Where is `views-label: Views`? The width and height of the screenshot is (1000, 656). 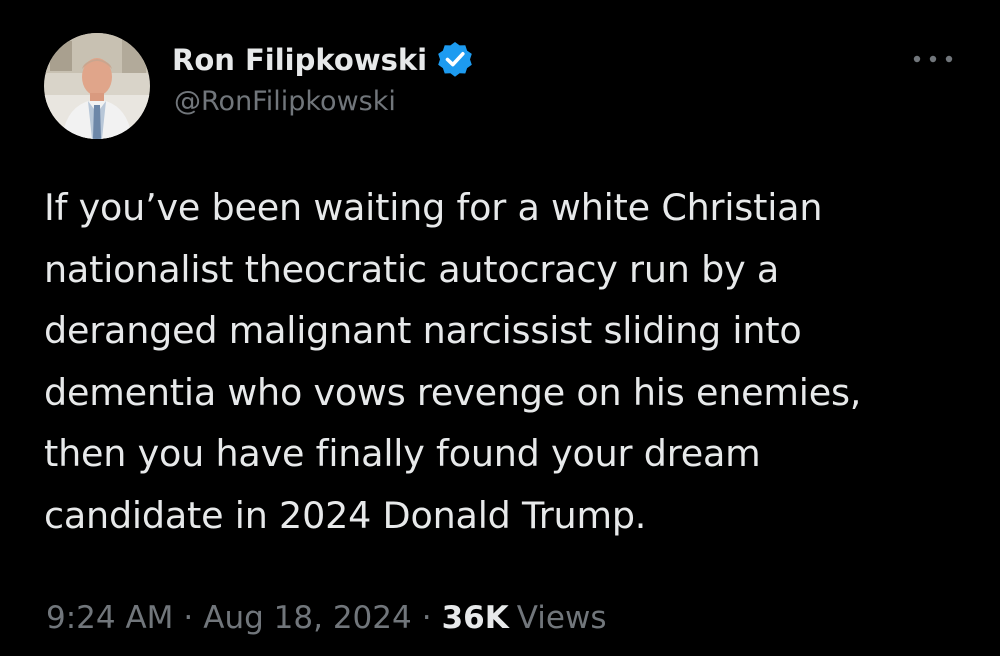
views-label: Views is located at coordinates (562, 618).